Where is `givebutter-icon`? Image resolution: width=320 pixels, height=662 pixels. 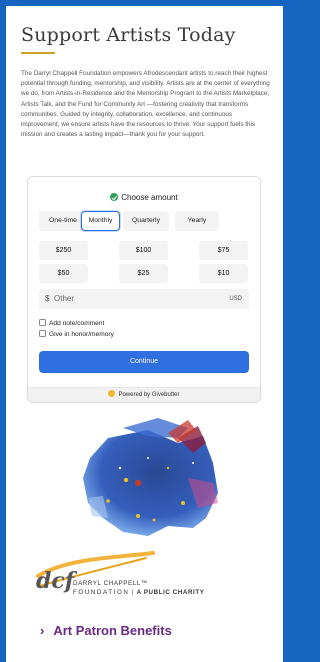 givebutter-icon is located at coordinates (112, 393).